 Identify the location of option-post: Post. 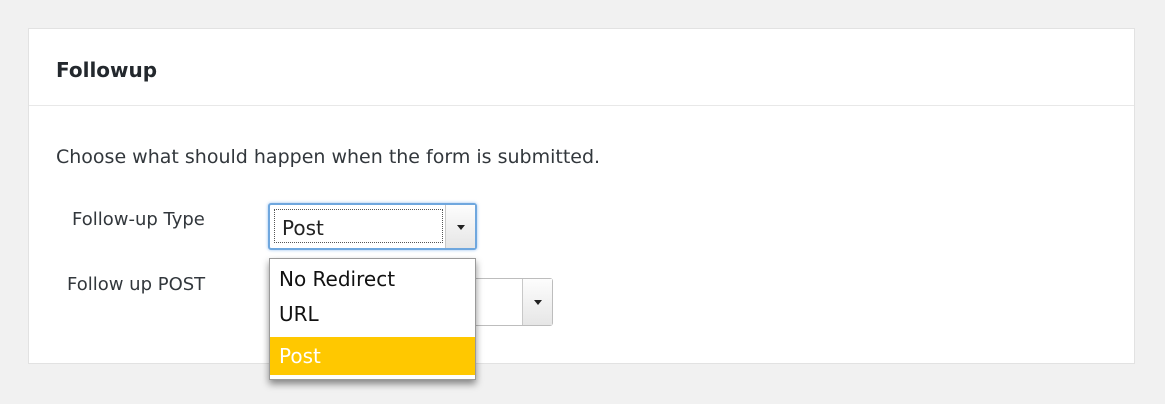
(372, 356).